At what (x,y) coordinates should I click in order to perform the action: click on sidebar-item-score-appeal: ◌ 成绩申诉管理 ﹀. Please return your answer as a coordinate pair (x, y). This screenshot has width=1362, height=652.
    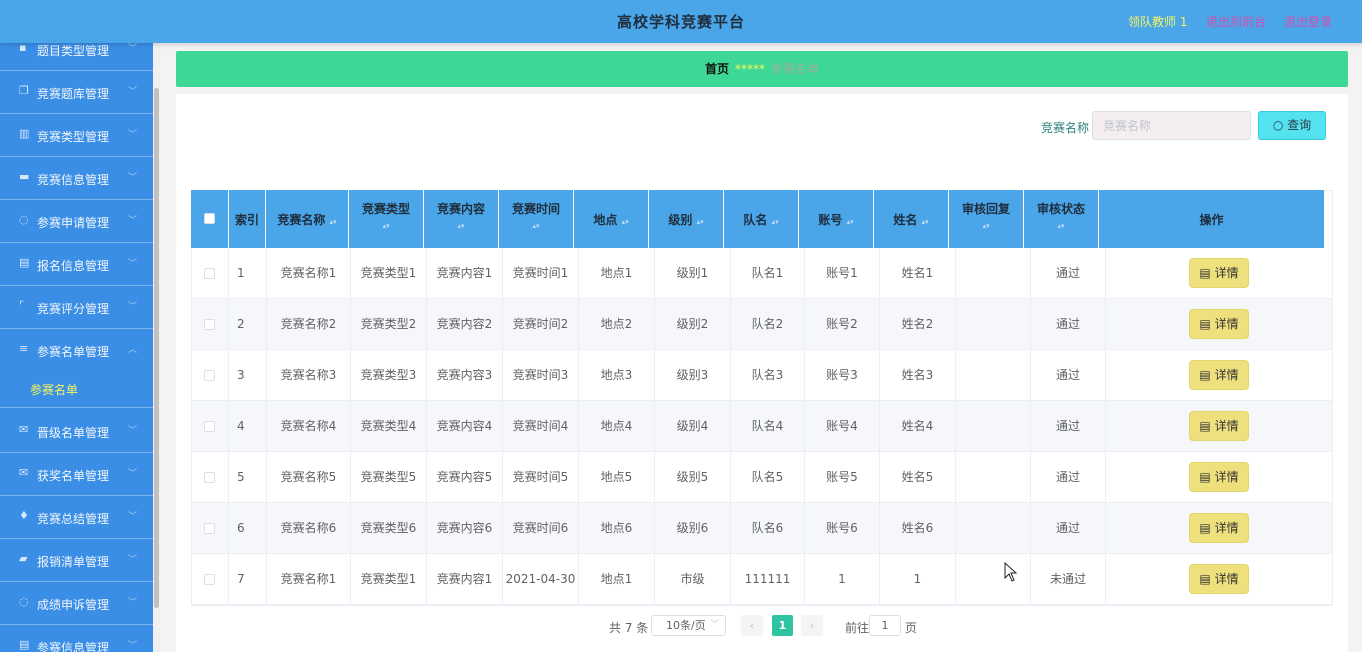
    Looking at the image, I should click on (76, 603).